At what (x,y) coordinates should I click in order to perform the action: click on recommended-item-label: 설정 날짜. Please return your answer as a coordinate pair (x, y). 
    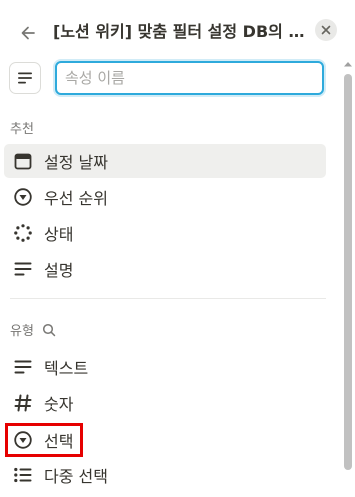
    Looking at the image, I should click on (76, 162).